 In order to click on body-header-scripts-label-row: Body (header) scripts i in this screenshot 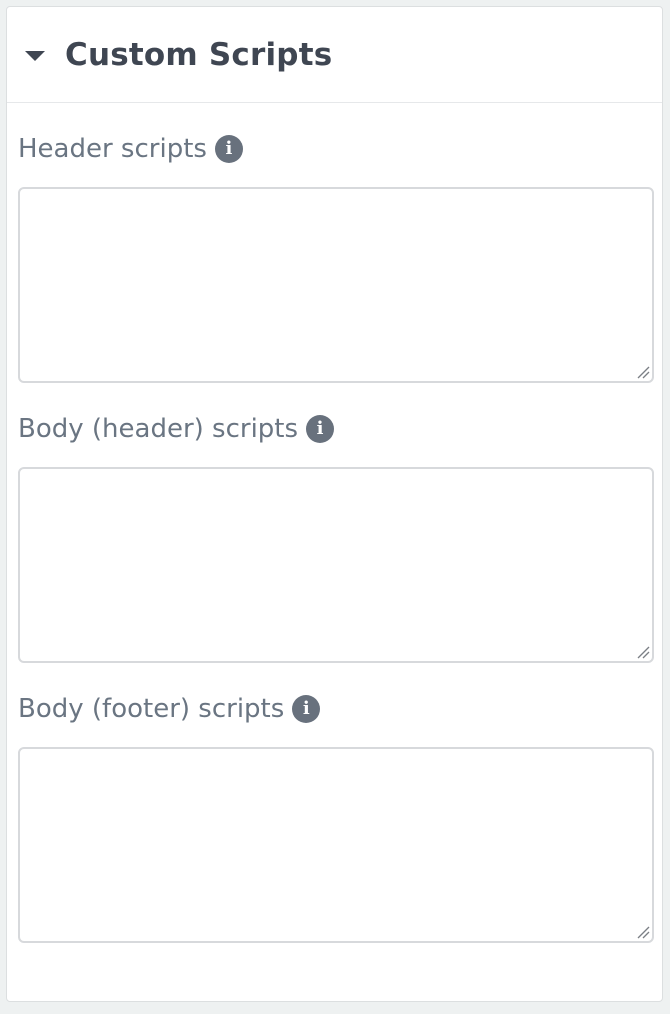, I will do `click(335, 429)`.